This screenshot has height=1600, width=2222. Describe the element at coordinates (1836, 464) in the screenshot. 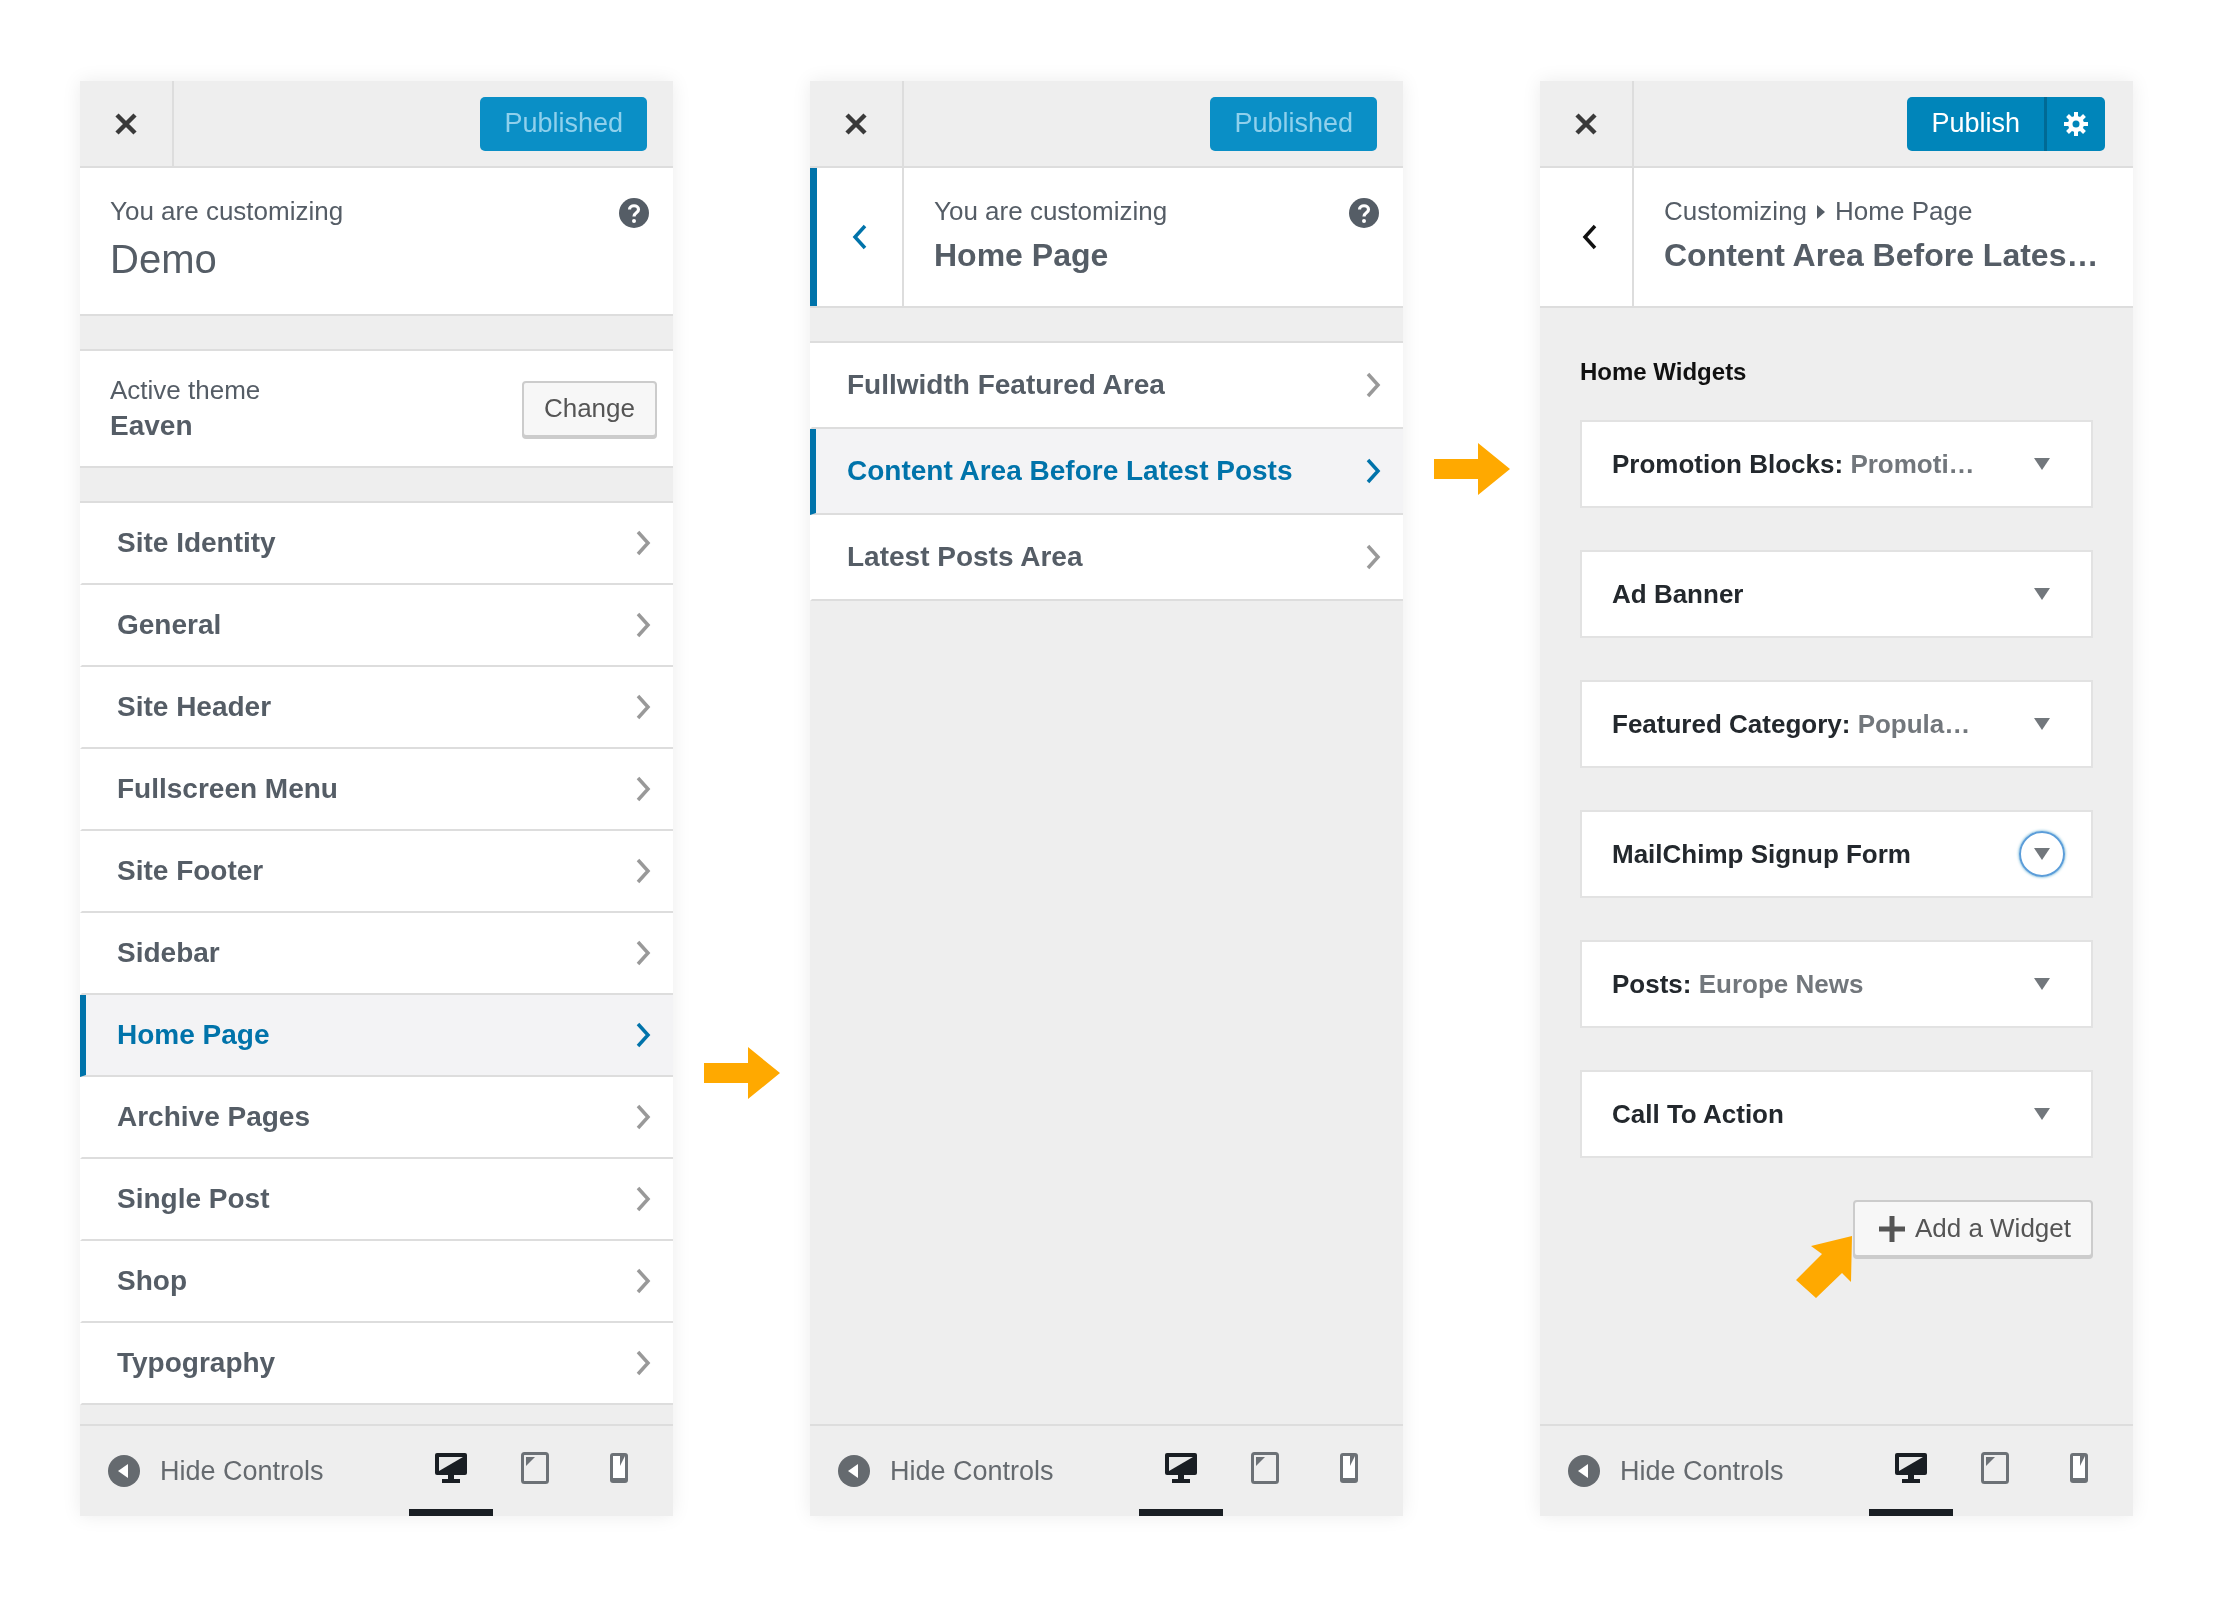

I see `widget-card: Promotion Blocks` at that location.